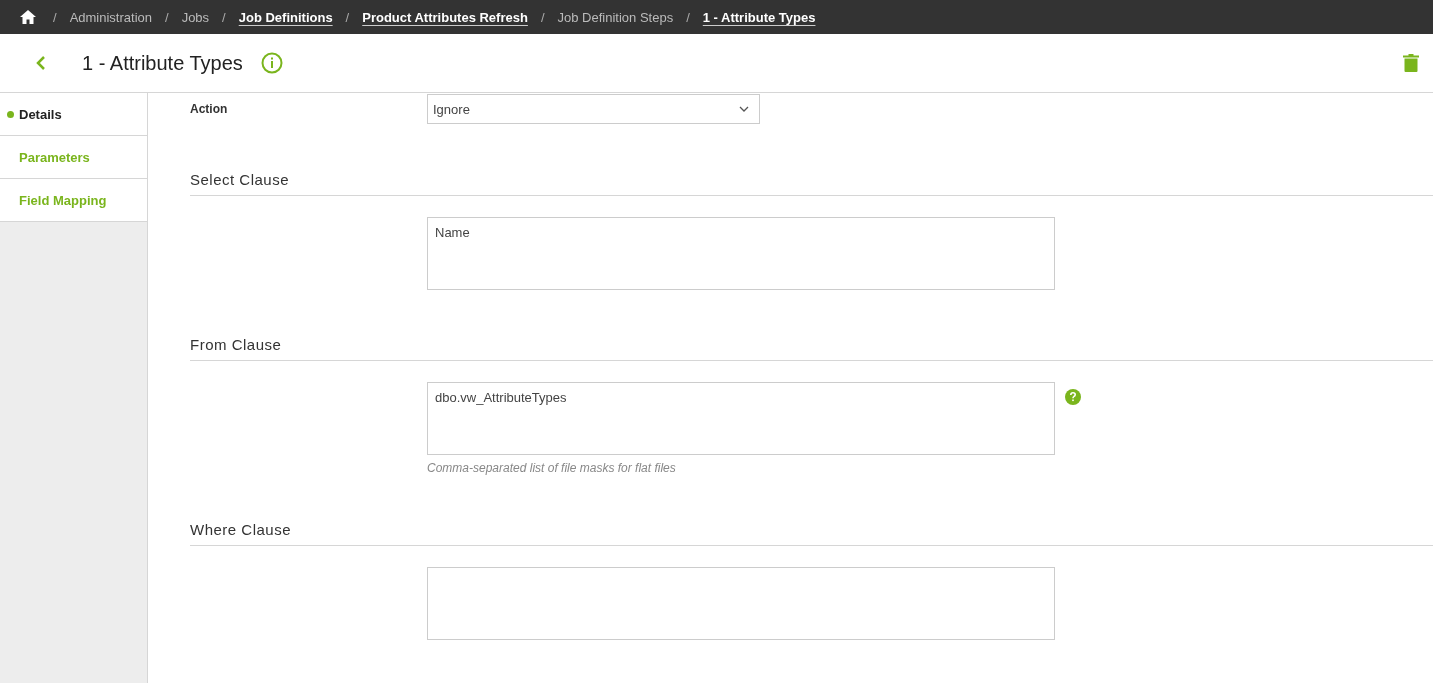 The height and width of the screenshot is (683, 1433). Describe the element at coordinates (73, 114) in the screenshot. I see `sidebar-item: Details` at that location.